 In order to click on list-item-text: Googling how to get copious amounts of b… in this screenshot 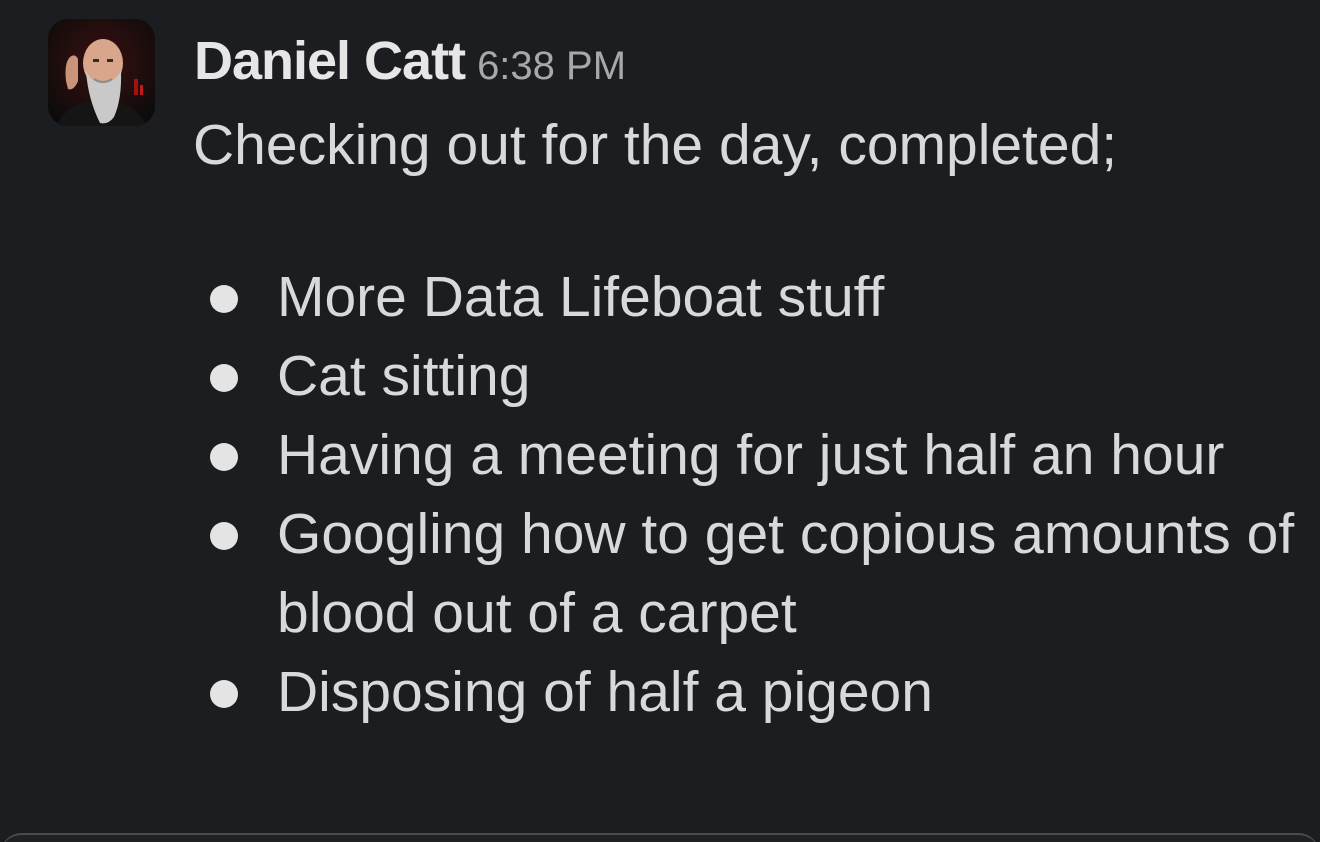, I will do `click(786, 573)`.